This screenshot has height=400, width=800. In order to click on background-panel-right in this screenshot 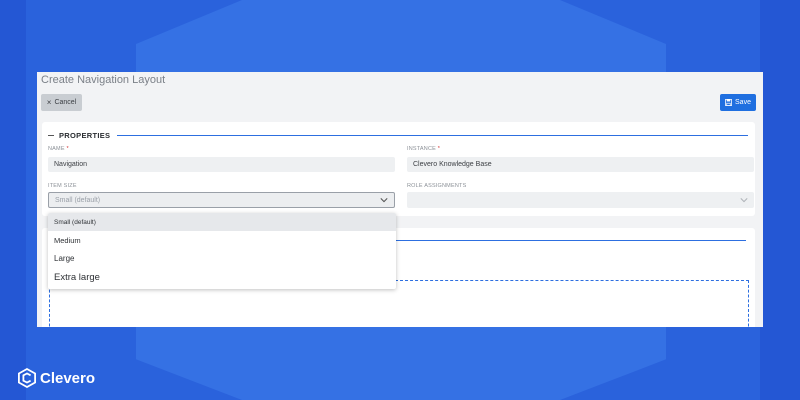, I will do `click(780, 200)`.